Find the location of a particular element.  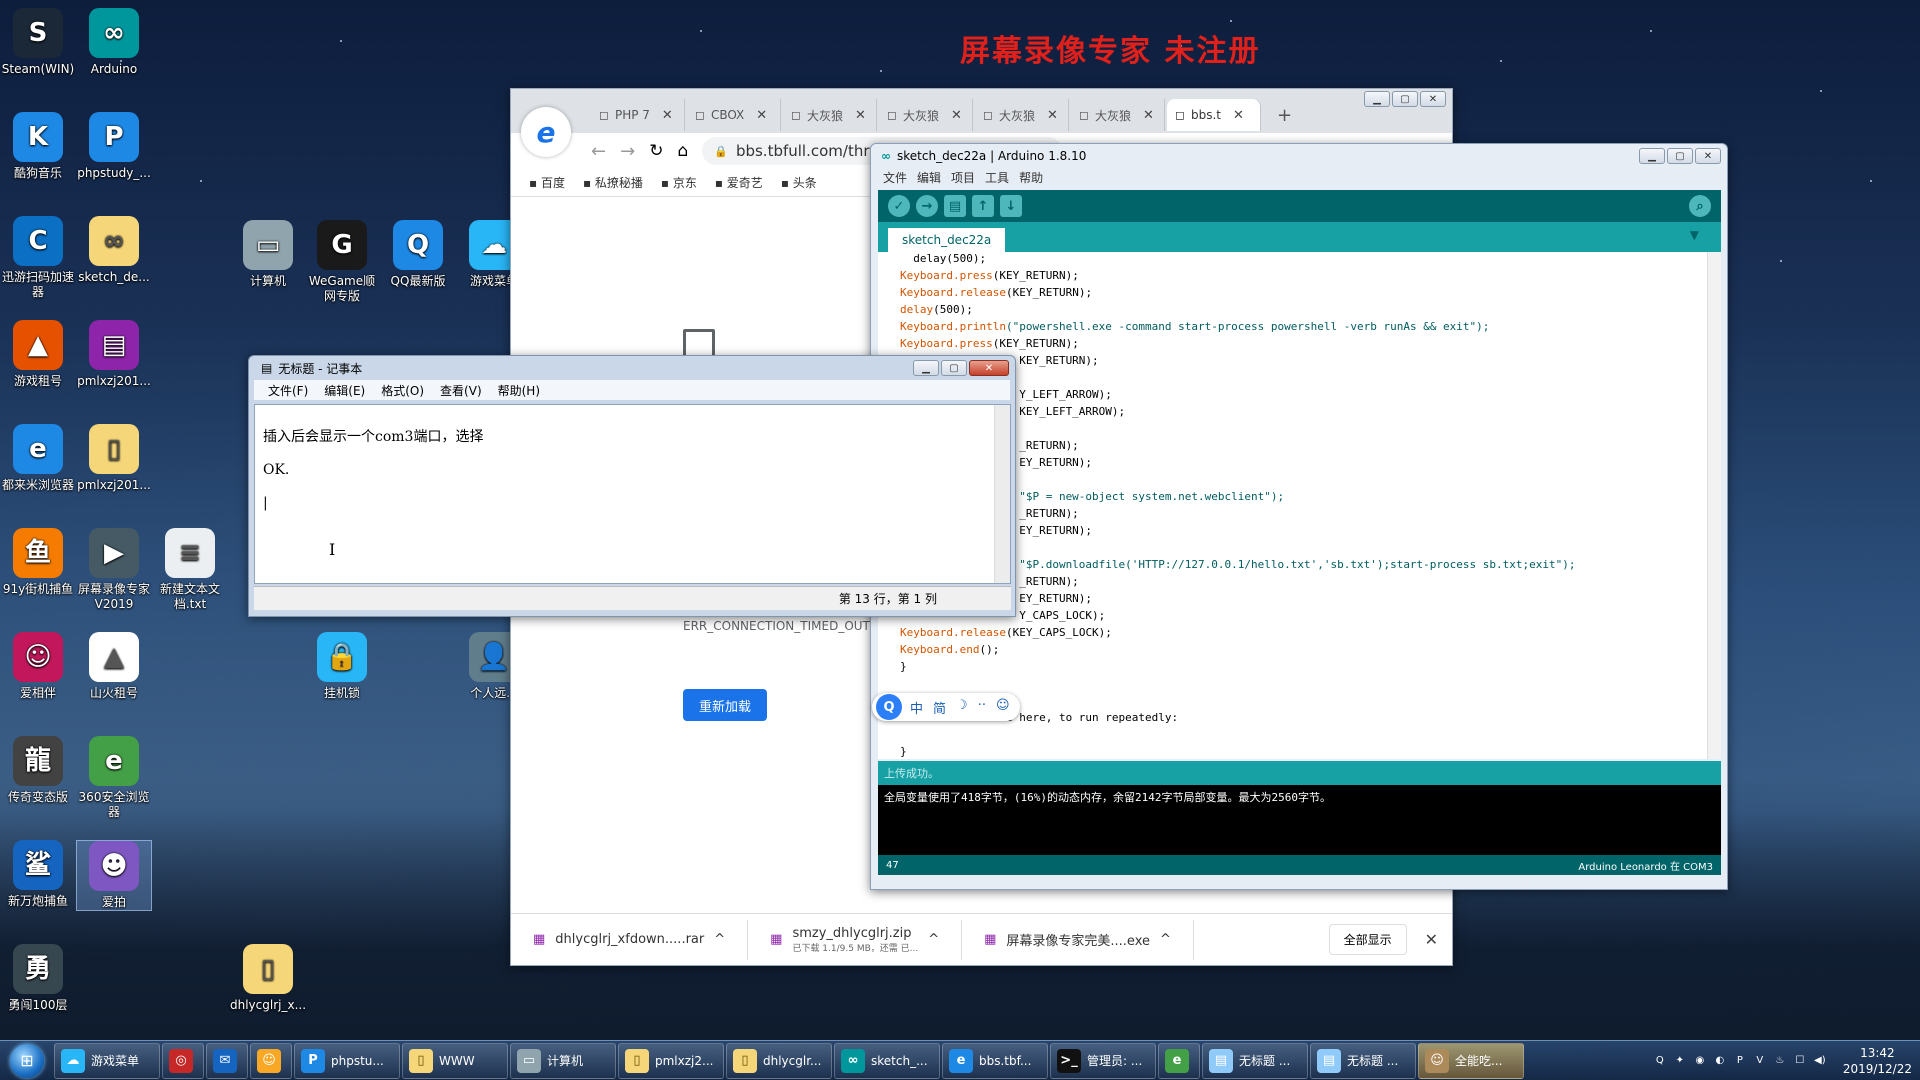

ime-logo-icon: Q is located at coordinates (889, 707).